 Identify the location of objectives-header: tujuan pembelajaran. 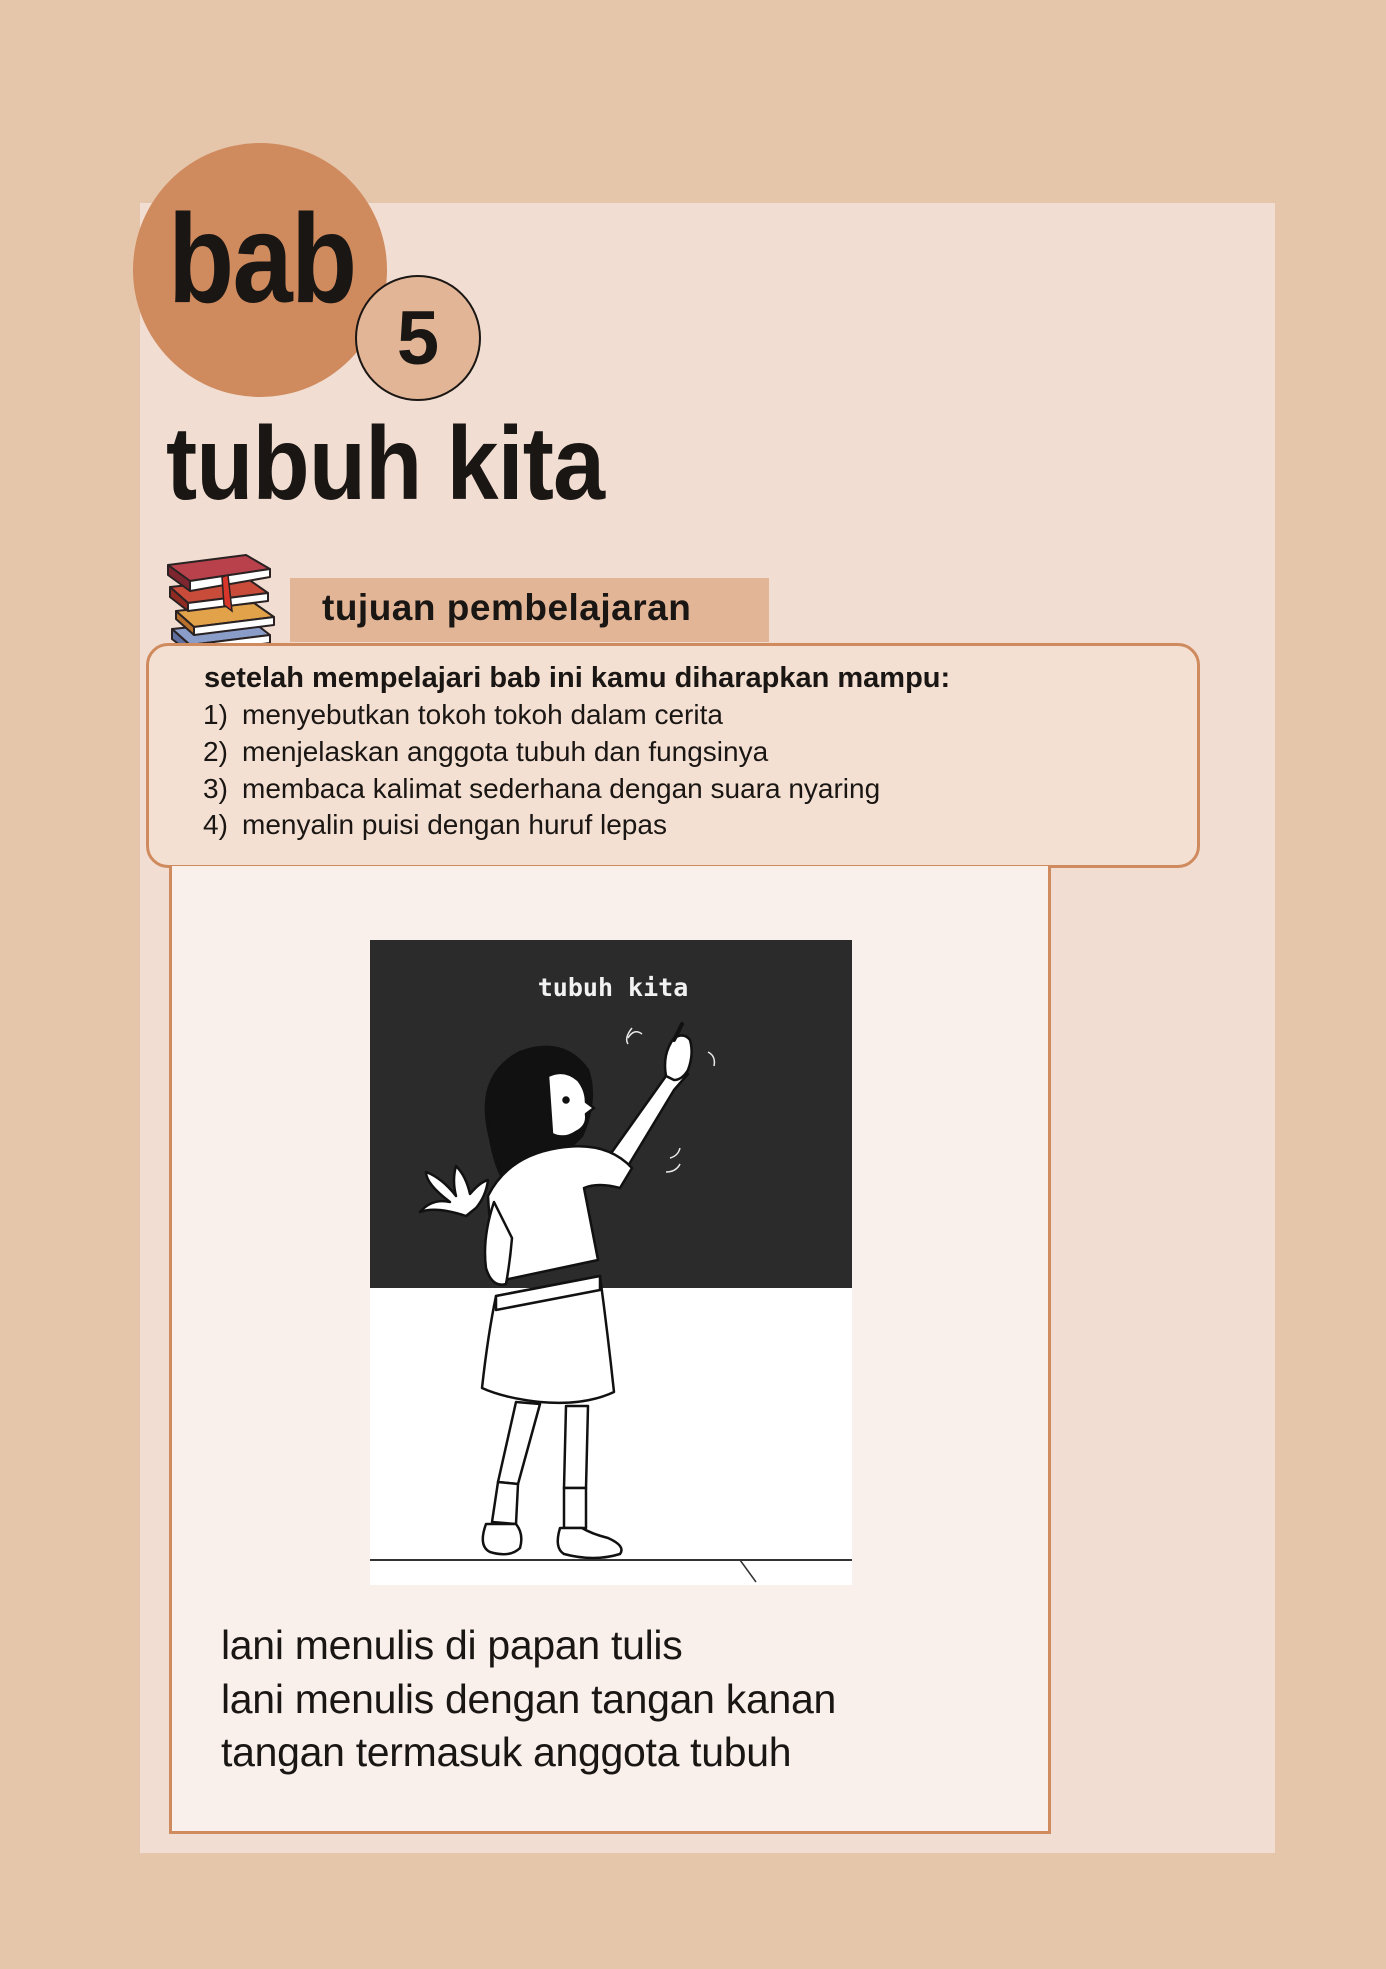
(507, 607).